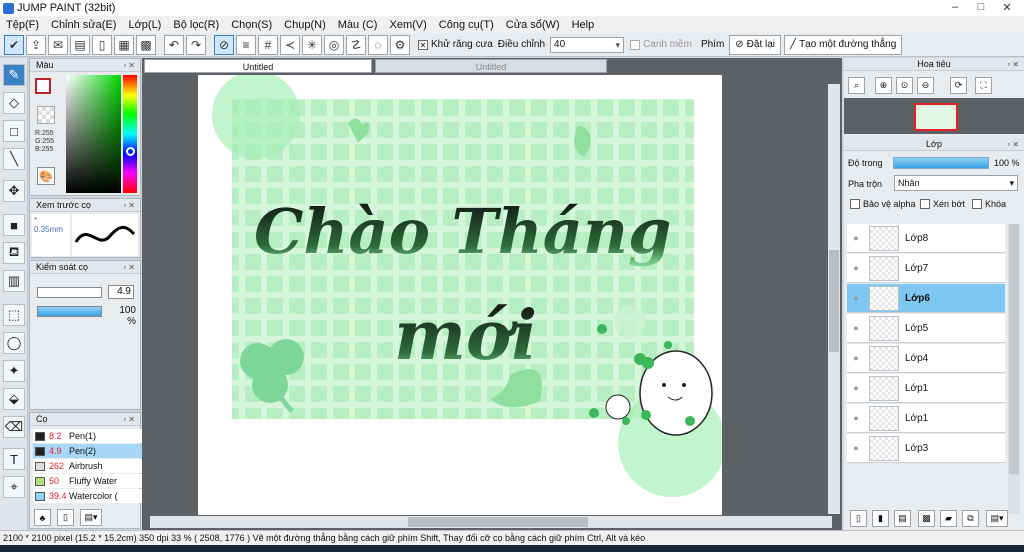  I want to click on rect-select-icon: ⬚, so click(14, 315).